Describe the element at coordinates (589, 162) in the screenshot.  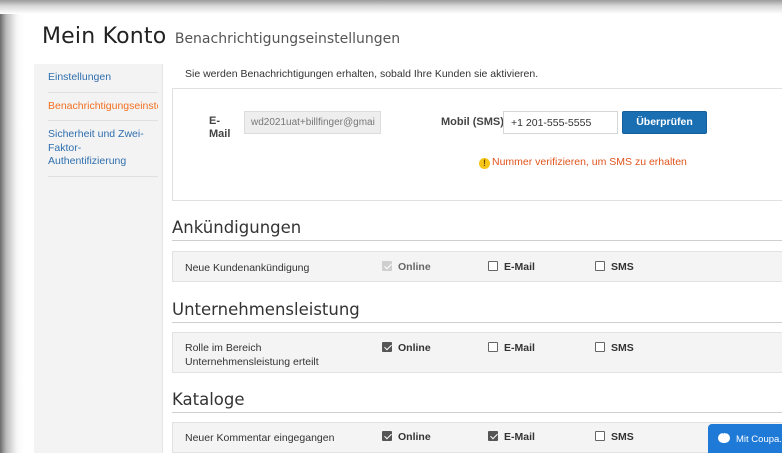
I see `verify-warning-text: Nummer verifizieren, um SMS zu erhalten` at that location.